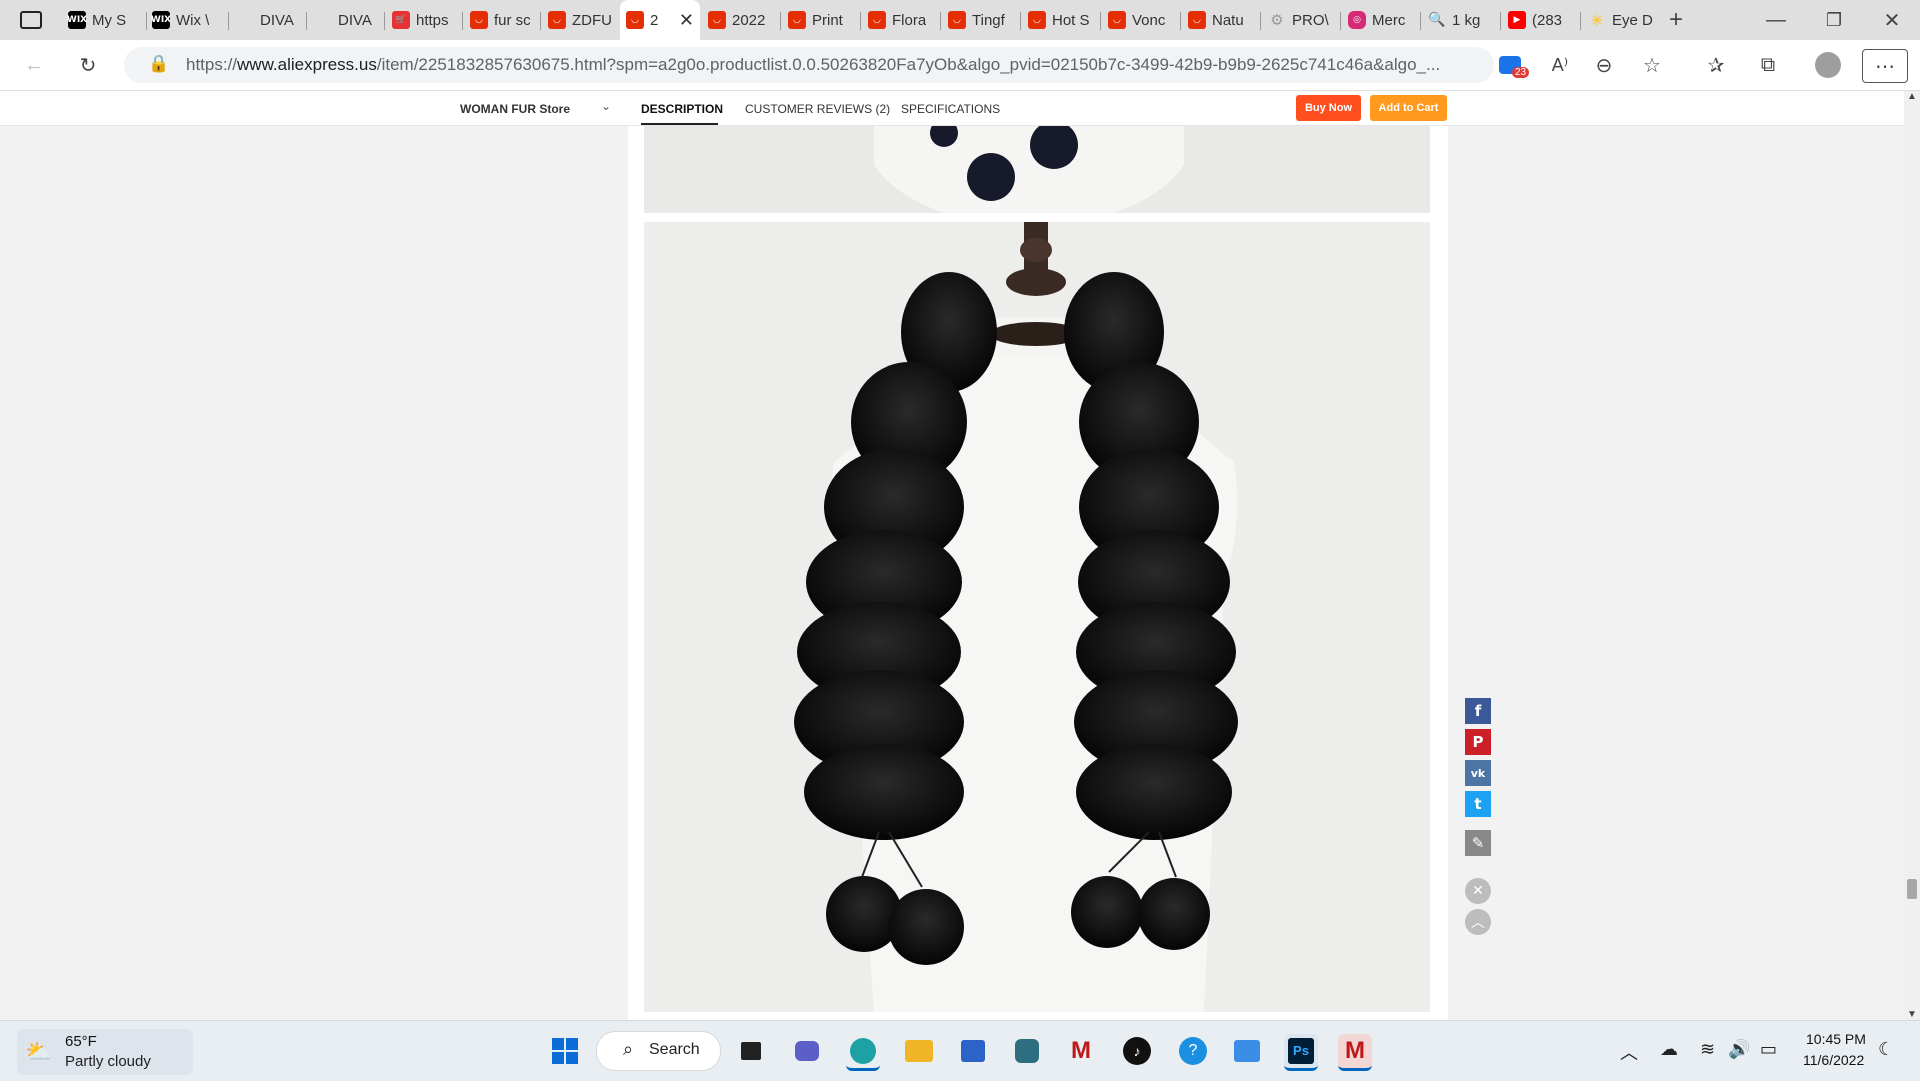  Describe the element at coordinates (1381, 20) in the screenshot. I see `tab: ◎ Merc` at that location.